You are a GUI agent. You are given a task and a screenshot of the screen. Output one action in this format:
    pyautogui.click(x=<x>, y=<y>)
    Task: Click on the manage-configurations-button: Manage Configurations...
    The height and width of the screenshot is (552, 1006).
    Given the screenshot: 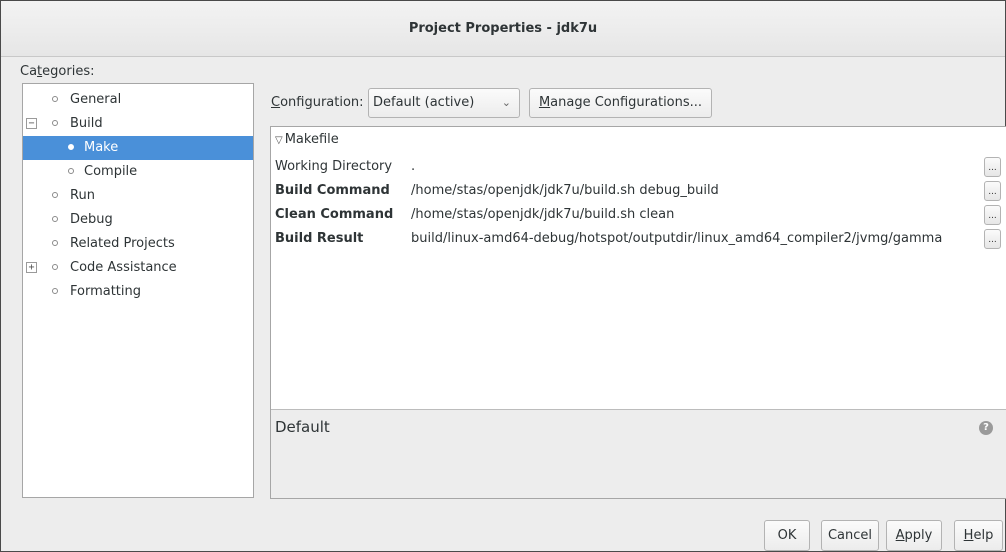 What is the action you would take?
    pyautogui.click(x=620, y=103)
    